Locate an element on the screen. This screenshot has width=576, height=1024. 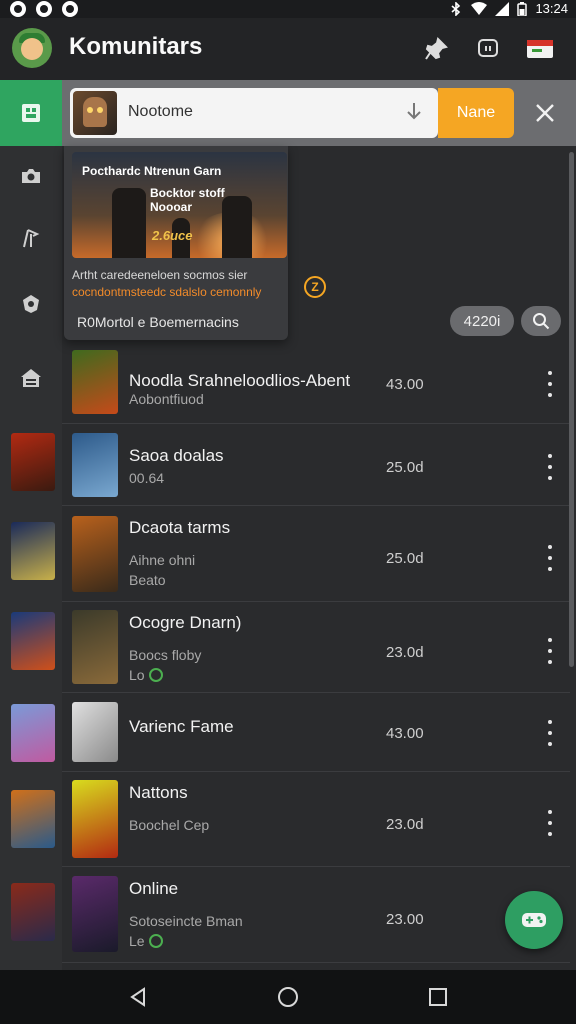
featured-art-price: 2.6uce is located at coordinates (172, 235).